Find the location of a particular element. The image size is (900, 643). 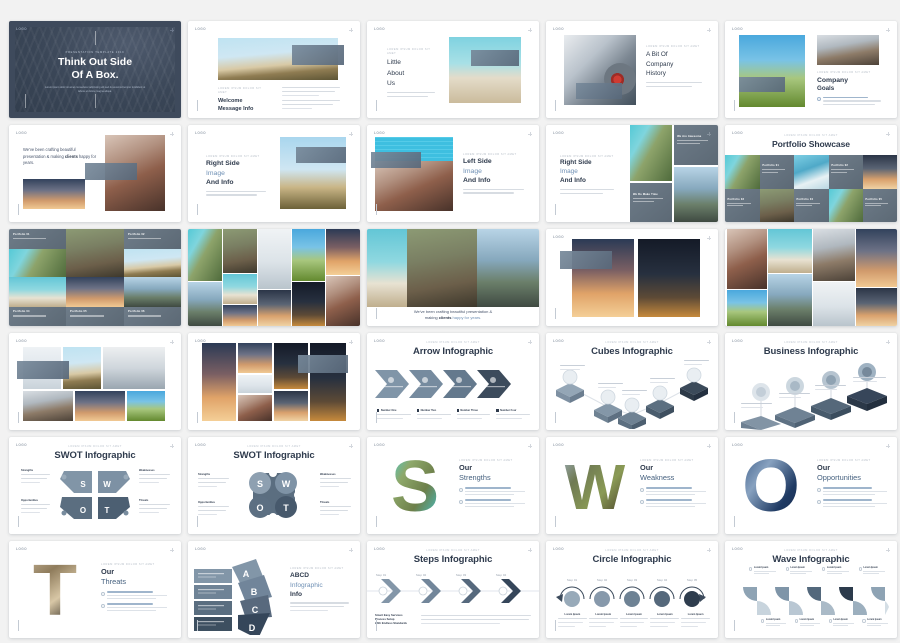

weakness-title-line1: Our is located at coordinates (647, 468).